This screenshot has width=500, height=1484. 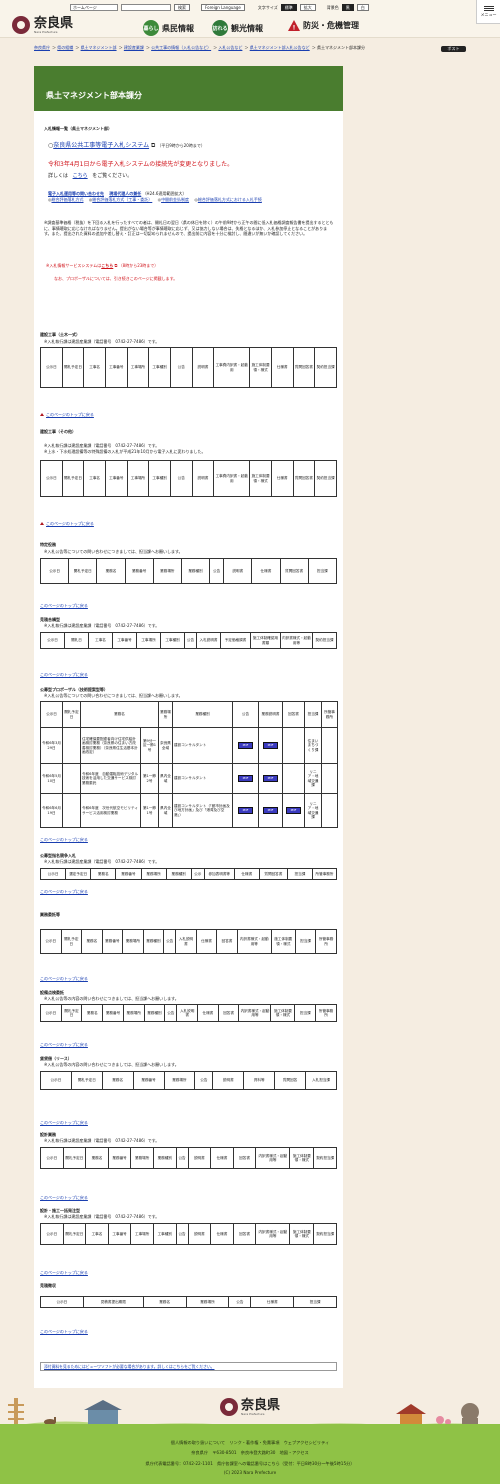 What do you see at coordinates (347, 7) in the screenshot?
I see `bg-black-button: 黒` at bounding box center [347, 7].